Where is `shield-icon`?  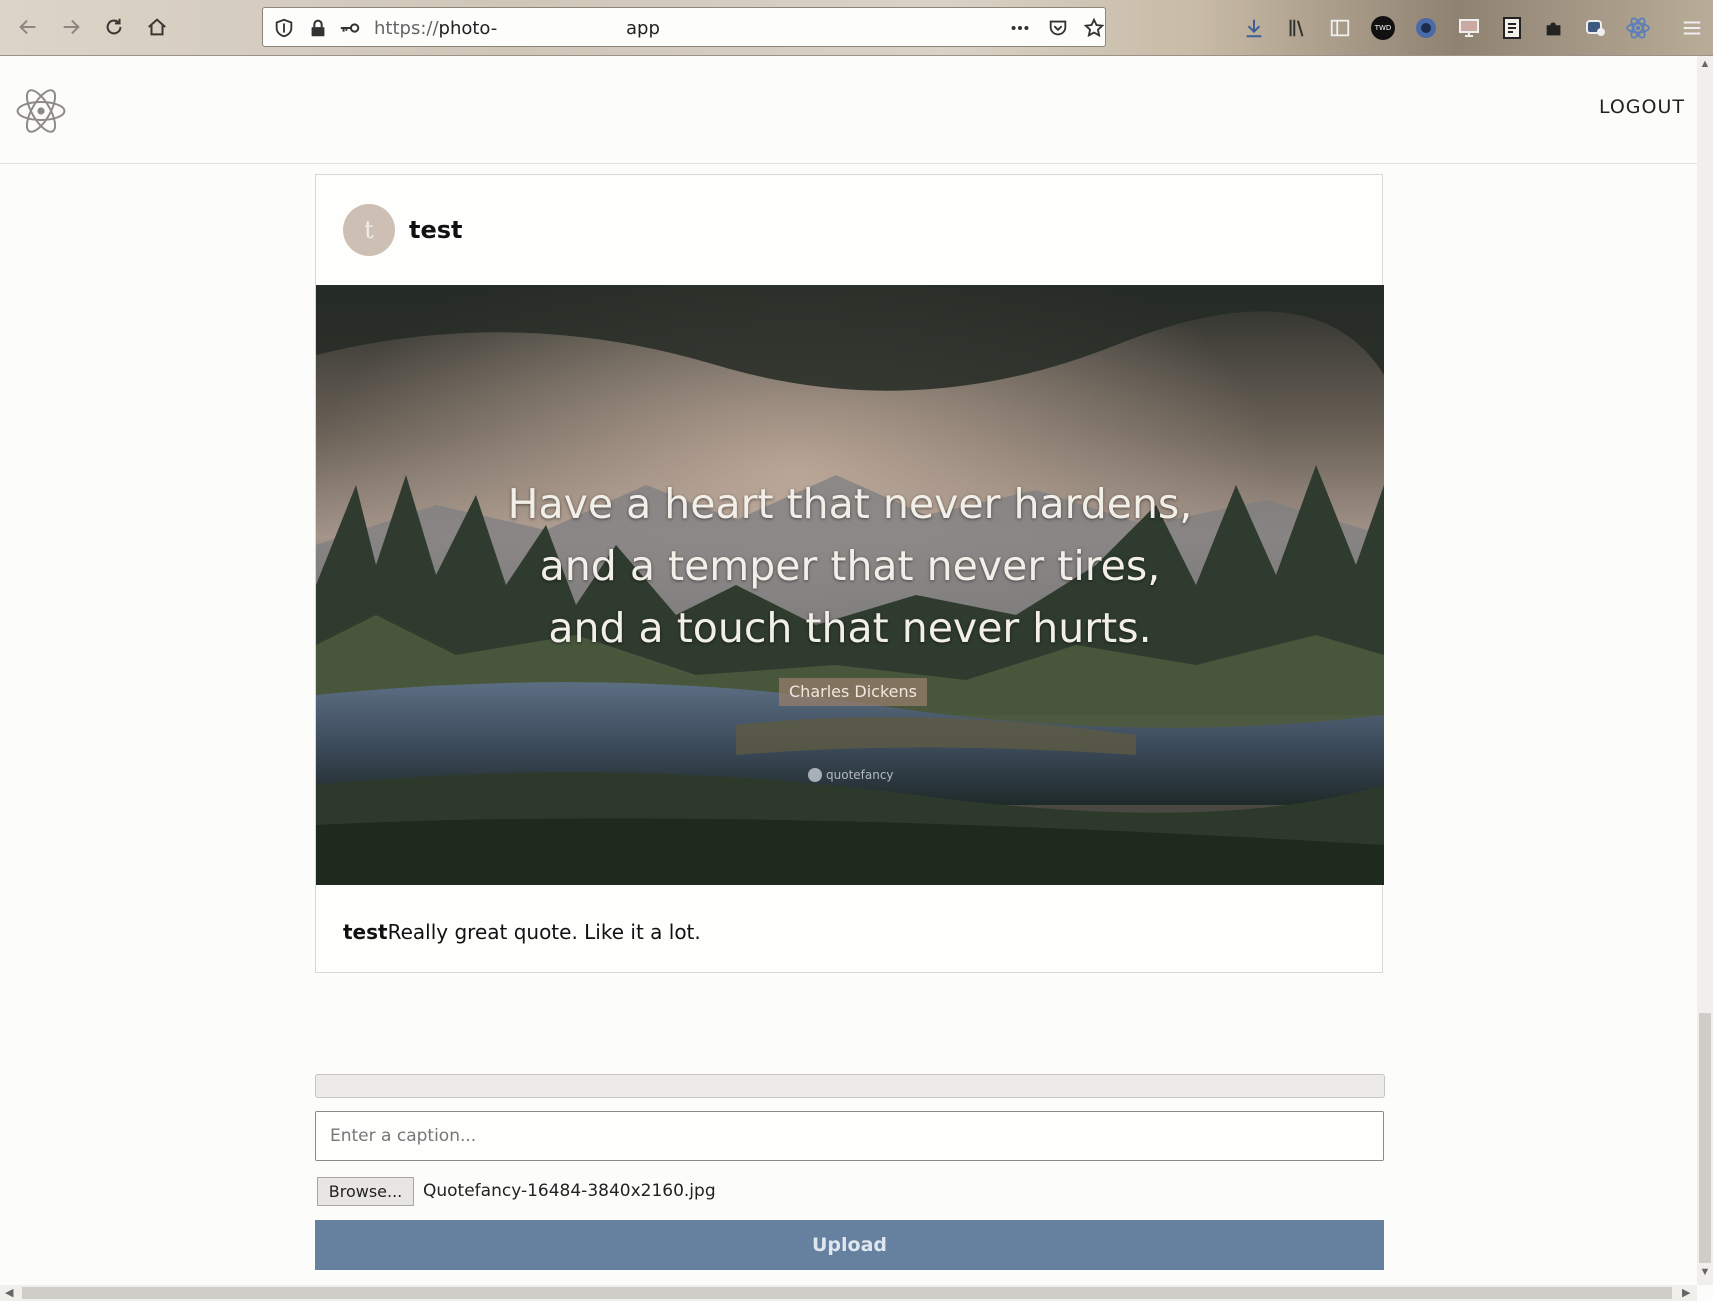 shield-icon is located at coordinates (284, 28).